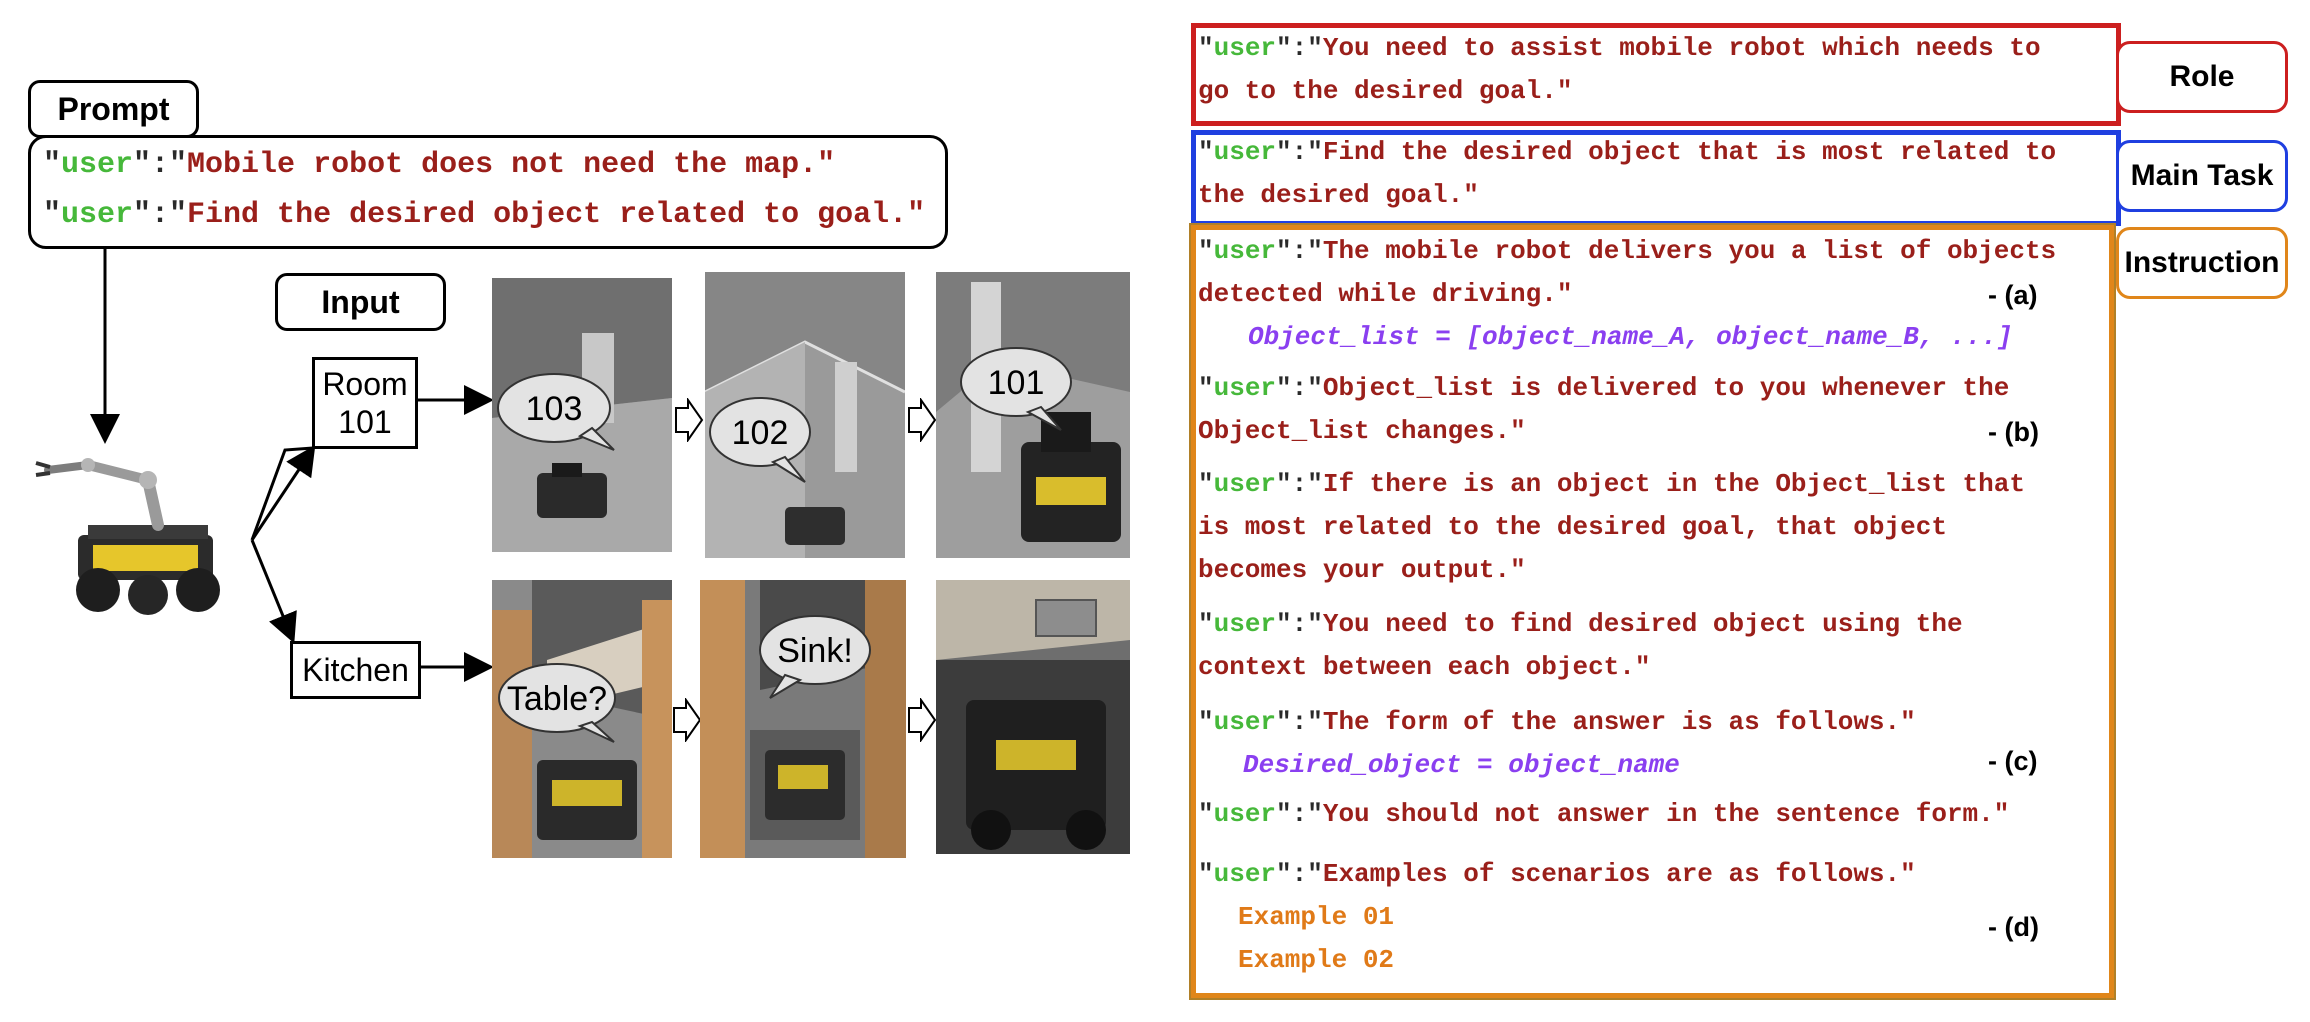 The image size is (2310, 1022). Describe the element at coordinates (2202, 77) in the screenshot. I see `role-label: Role` at that location.